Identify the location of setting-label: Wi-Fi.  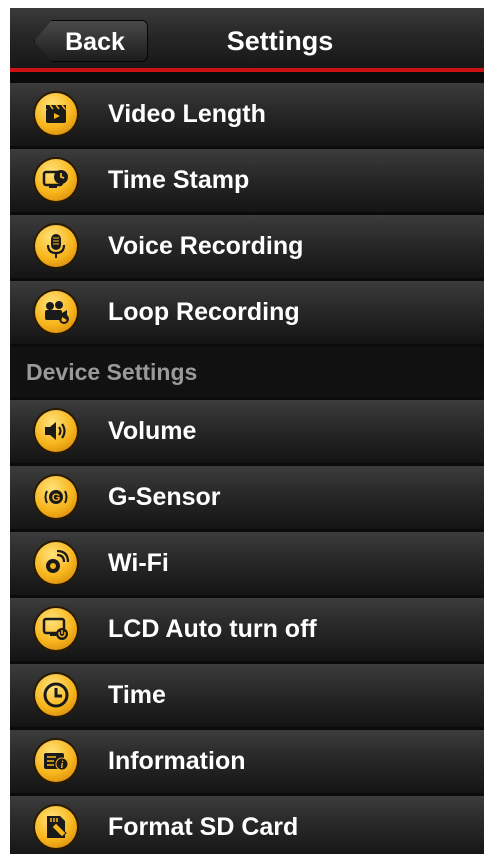
(138, 563).